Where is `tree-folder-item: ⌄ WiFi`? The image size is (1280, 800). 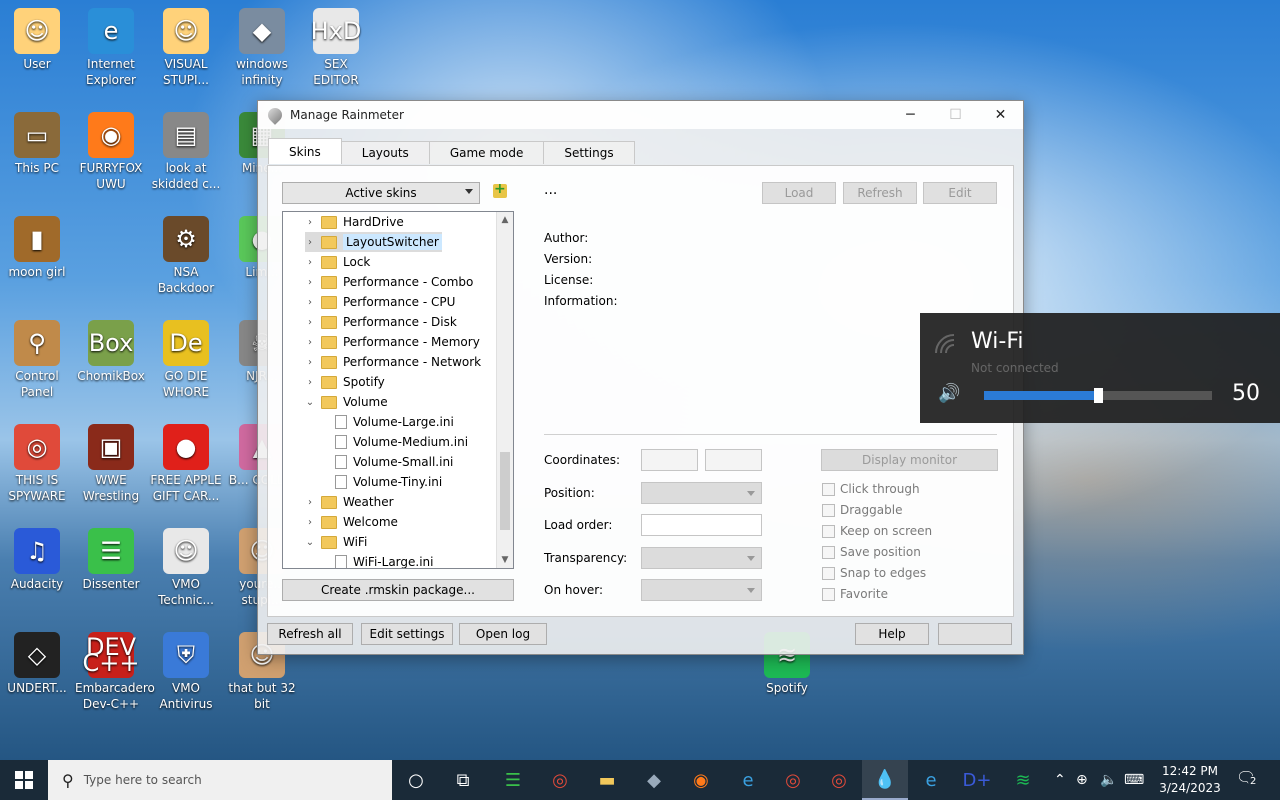 tree-folder-item: ⌄ WiFi is located at coordinates (336, 542).